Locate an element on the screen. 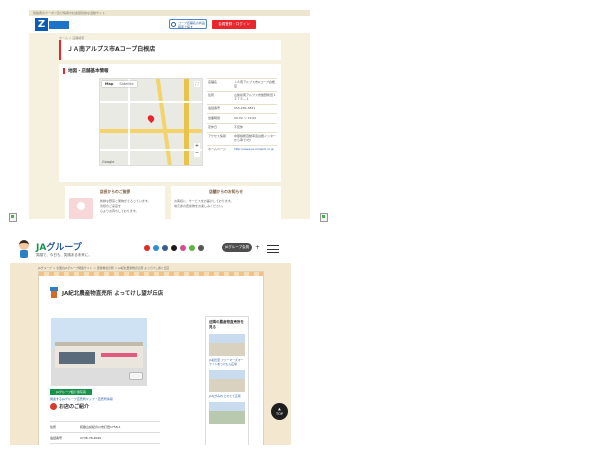 This screenshot has width=600, height=450. logo-group: グループ is located at coordinates (64, 248).